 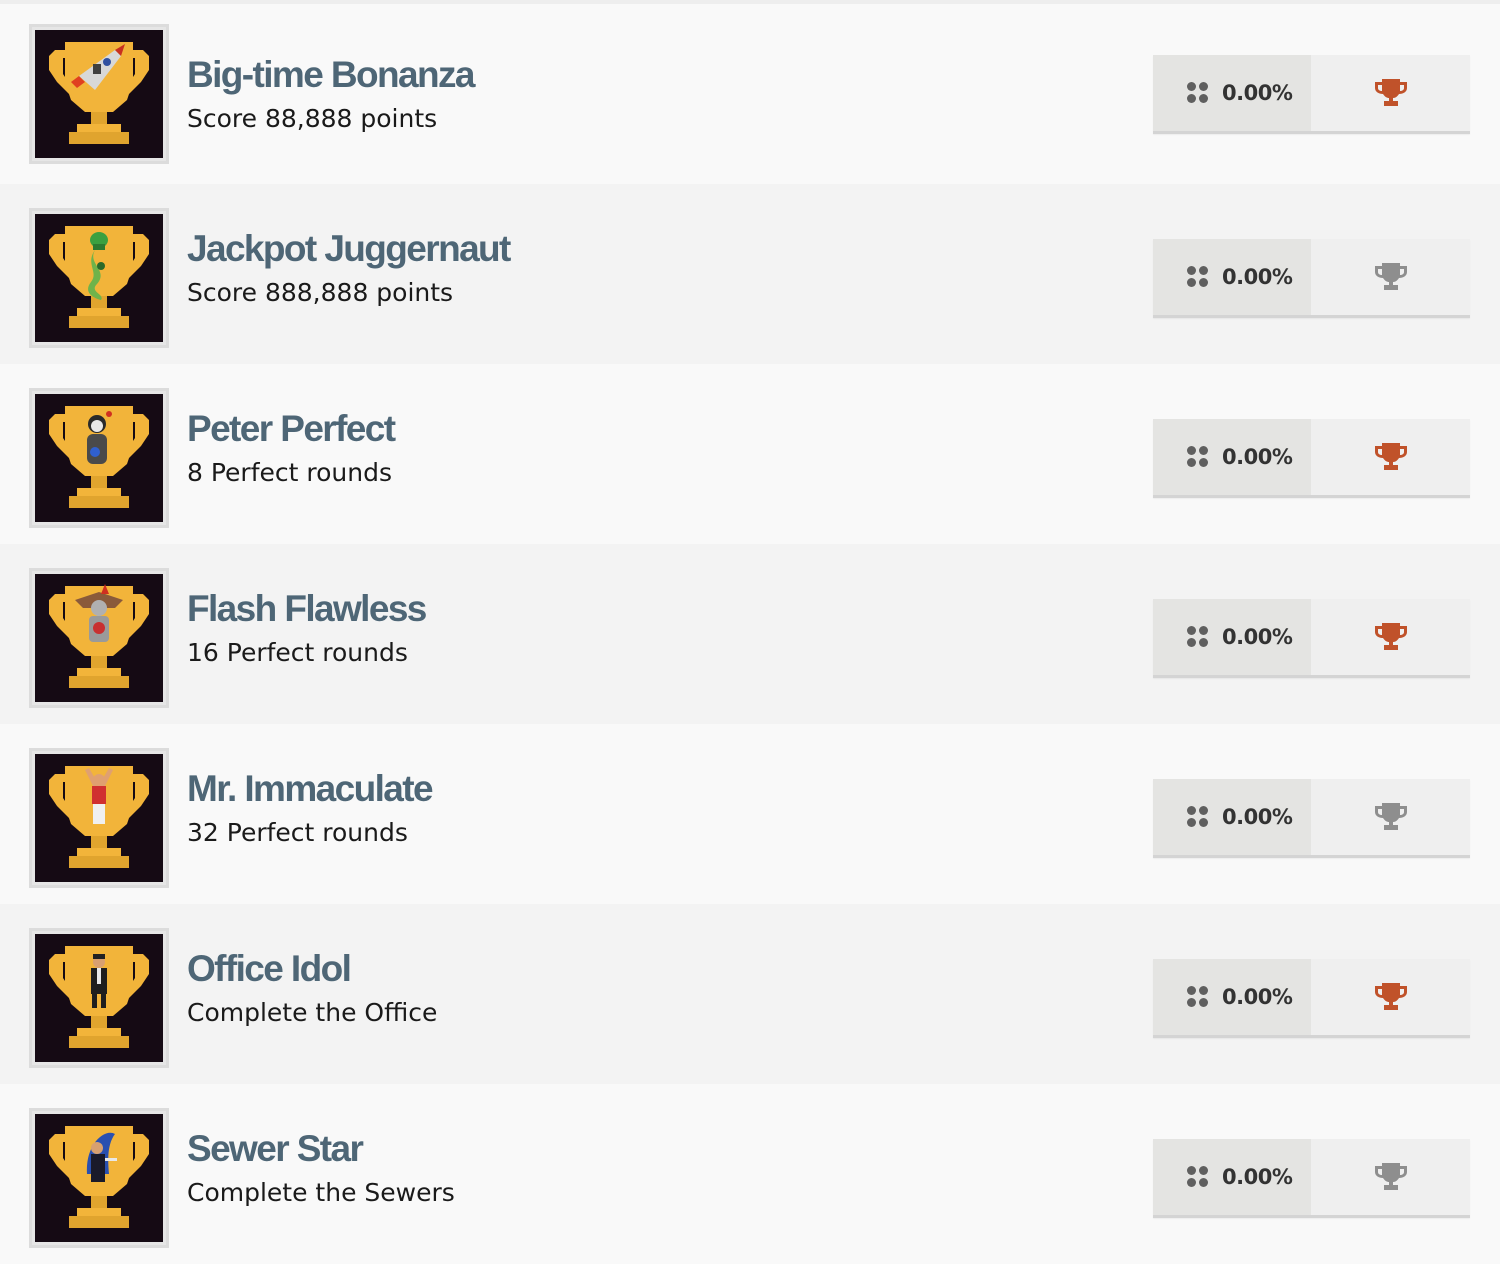 What do you see at coordinates (312, 1012) in the screenshot?
I see `achievement-description: Complete the Office` at bounding box center [312, 1012].